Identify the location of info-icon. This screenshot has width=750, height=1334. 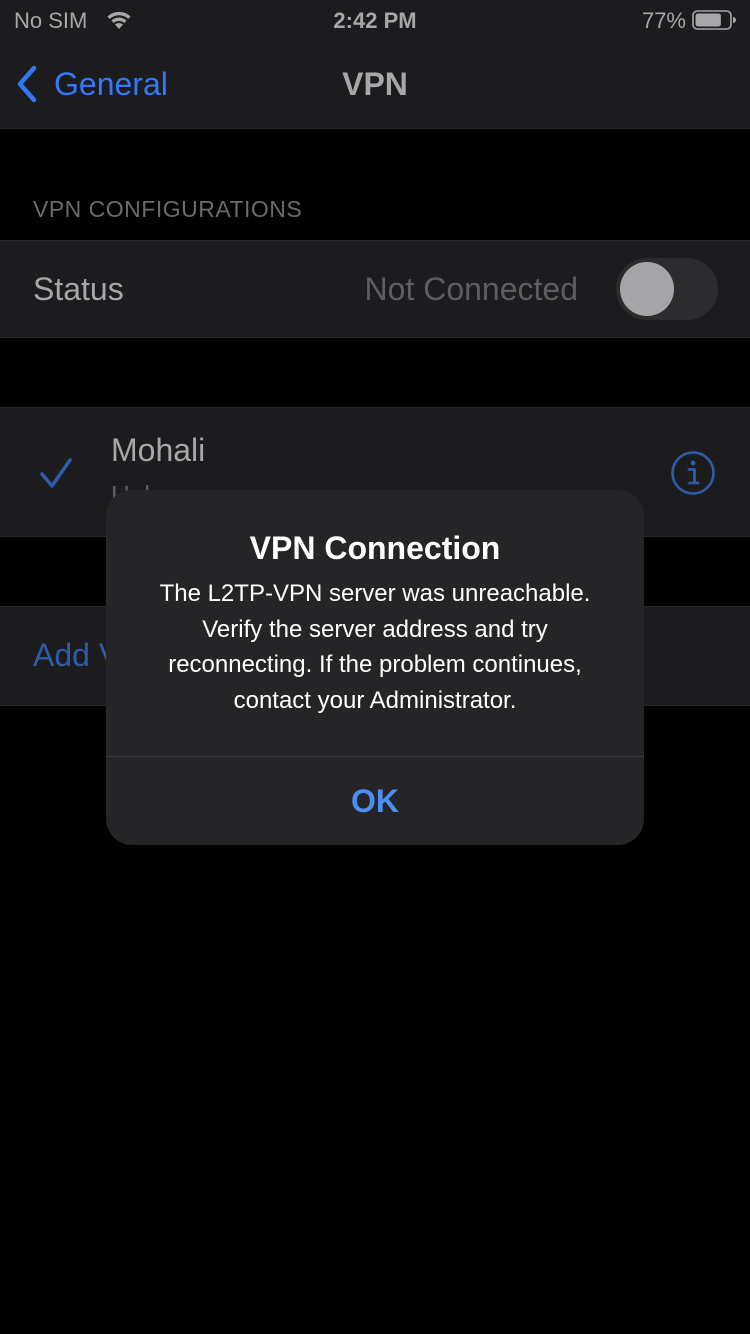
(693, 473).